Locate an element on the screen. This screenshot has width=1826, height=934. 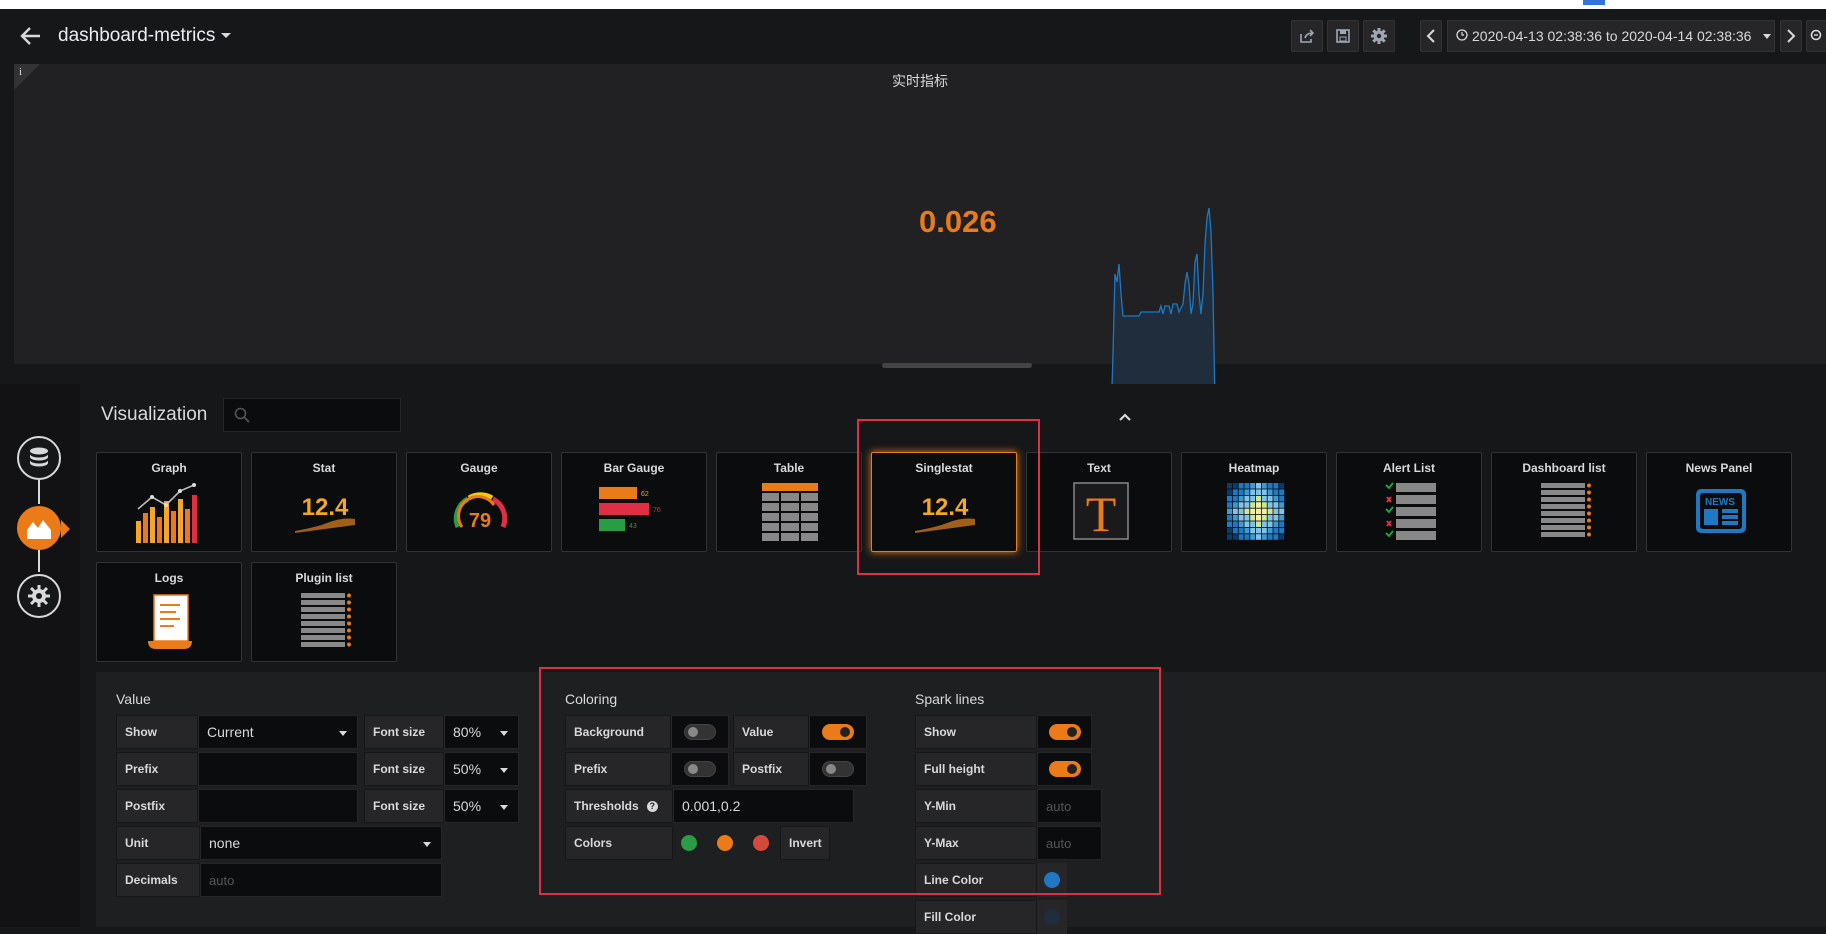
viz-card-graph: Graph is located at coordinates (169, 502).